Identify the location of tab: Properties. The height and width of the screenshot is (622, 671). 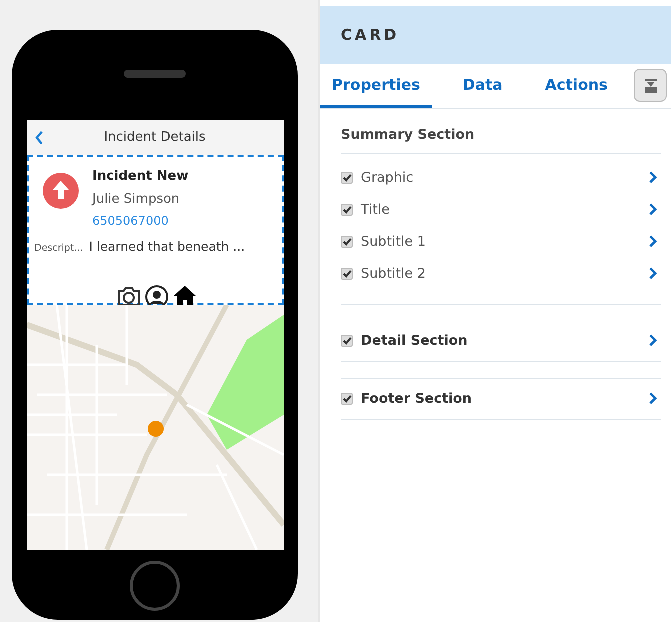
(376, 86).